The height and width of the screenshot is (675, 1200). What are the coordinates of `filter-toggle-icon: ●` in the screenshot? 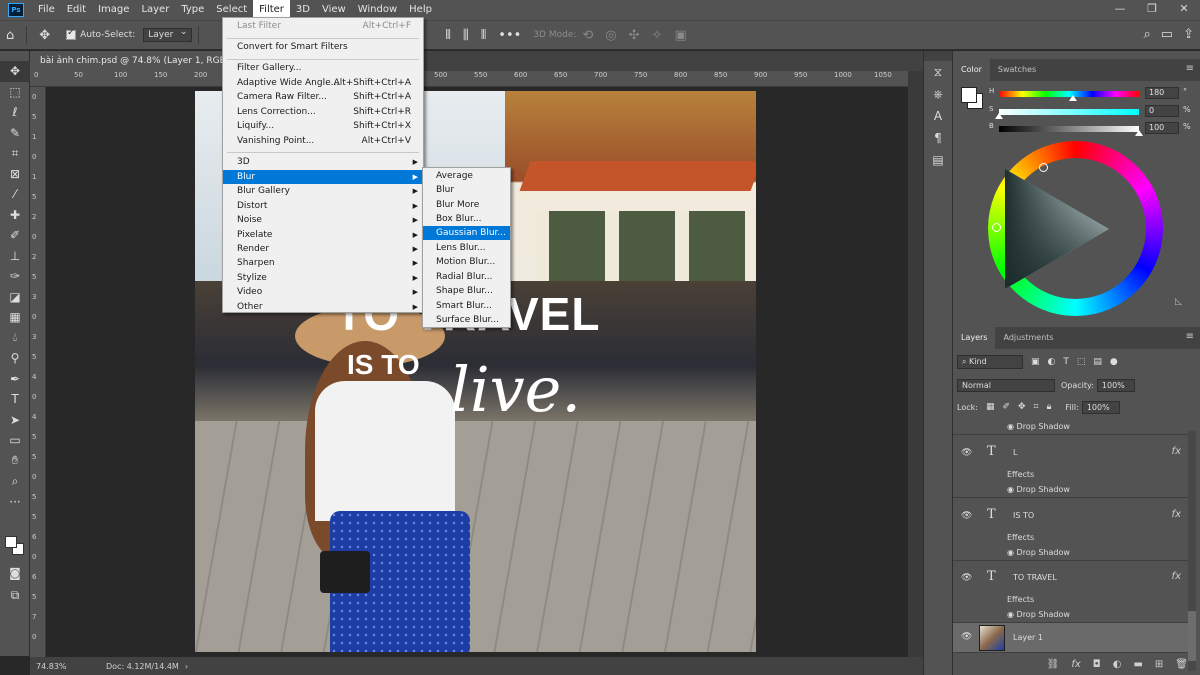 It's located at (1114, 362).